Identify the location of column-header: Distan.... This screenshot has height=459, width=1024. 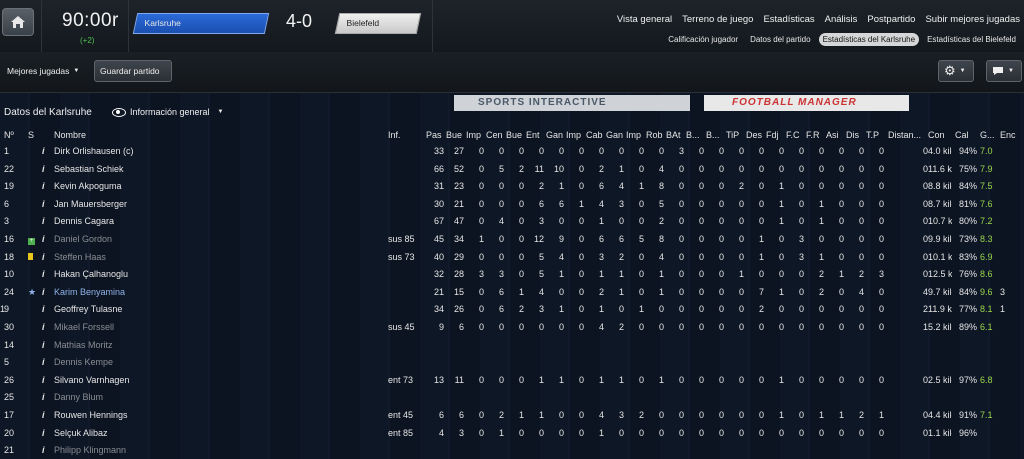
(908, 135).